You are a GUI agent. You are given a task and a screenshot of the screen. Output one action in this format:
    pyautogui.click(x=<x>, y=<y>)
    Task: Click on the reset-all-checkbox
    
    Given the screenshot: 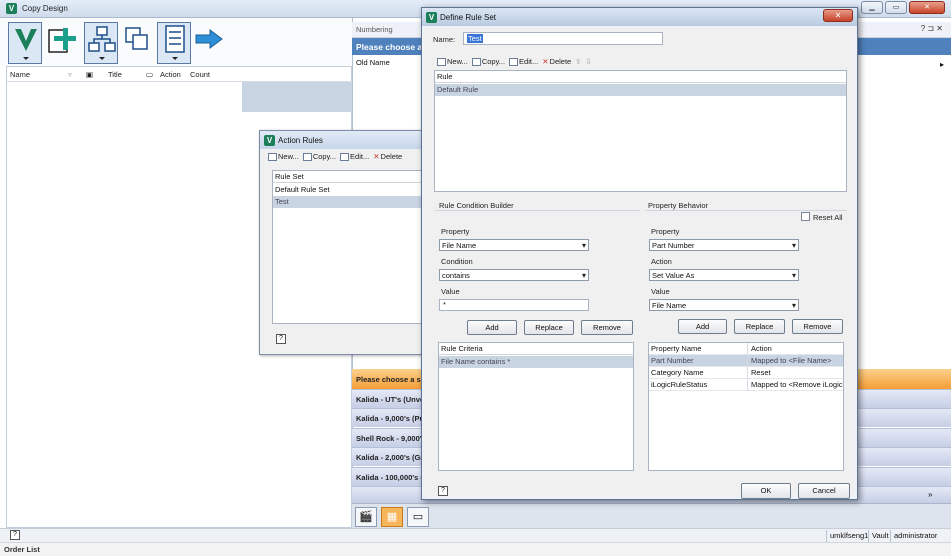 What is the action you would take?
    pyautogui.click(x=805, y=216)
    